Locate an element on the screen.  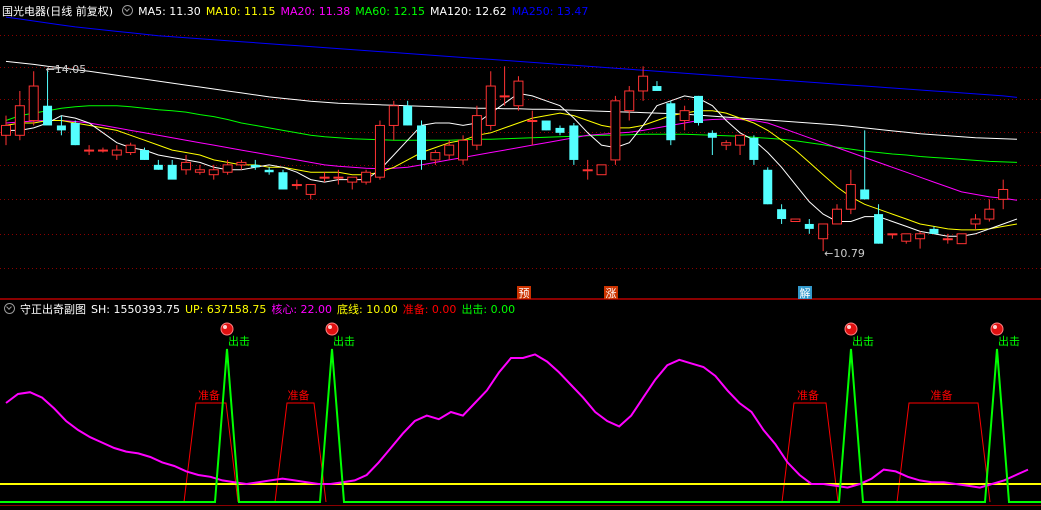
sub-legend-item: UP: 637158.75 is located at coordinates (225, 309).